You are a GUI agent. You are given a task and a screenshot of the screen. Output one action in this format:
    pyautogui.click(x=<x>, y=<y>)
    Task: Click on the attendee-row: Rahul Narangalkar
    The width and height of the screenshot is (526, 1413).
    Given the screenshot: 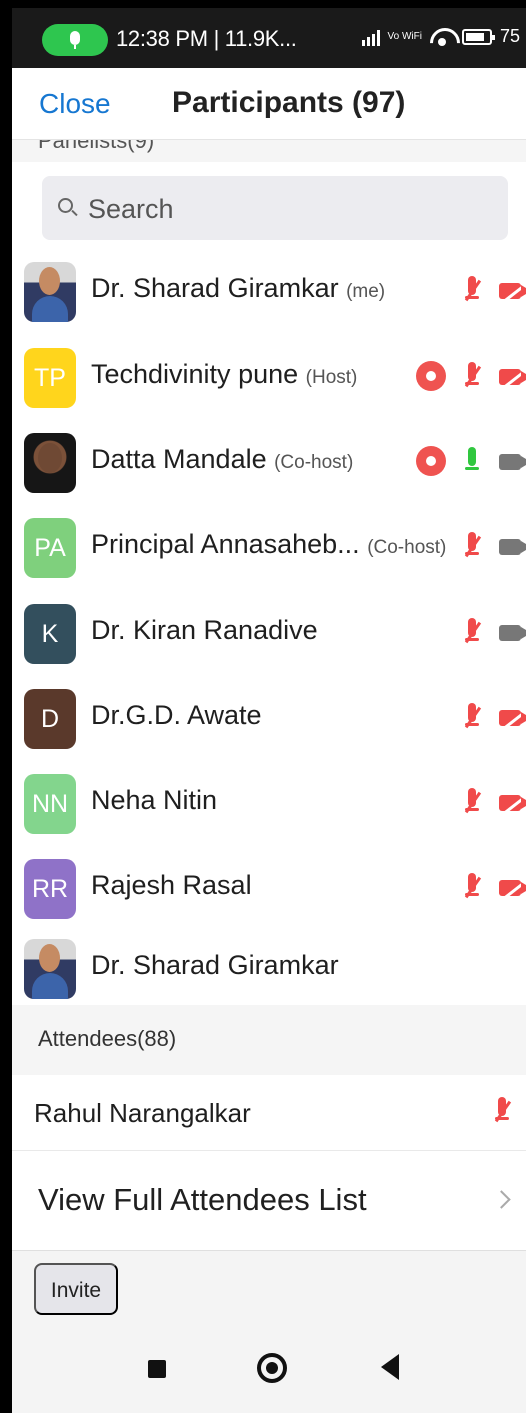 What is the action you would take?
    pyautogui.click(x=269, y=1113)
    